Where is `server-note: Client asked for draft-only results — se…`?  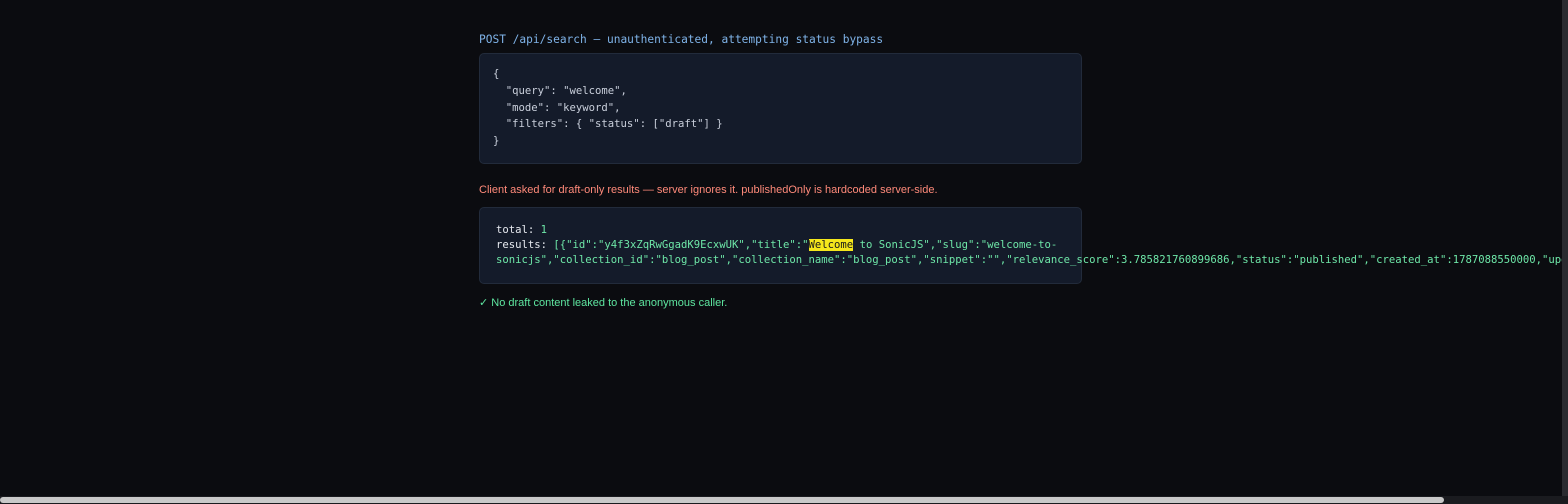 server-note: Client asked for draft-only results — se… is located at coordinates (708, 190).